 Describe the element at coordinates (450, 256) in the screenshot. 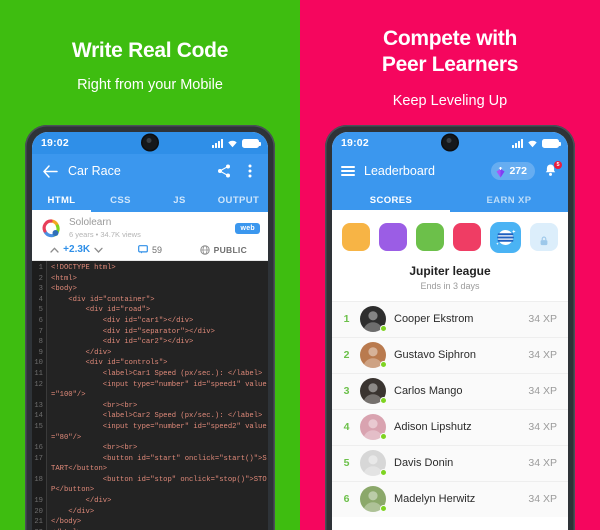

I see `league-card: Jupiter league Ends in 3 days` at that location.